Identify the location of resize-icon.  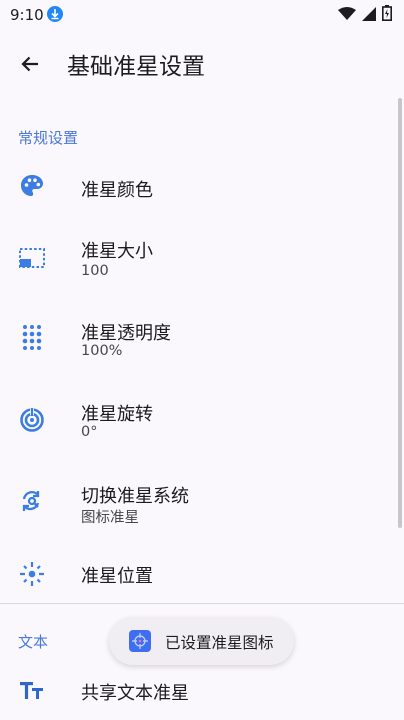
(32, 258).